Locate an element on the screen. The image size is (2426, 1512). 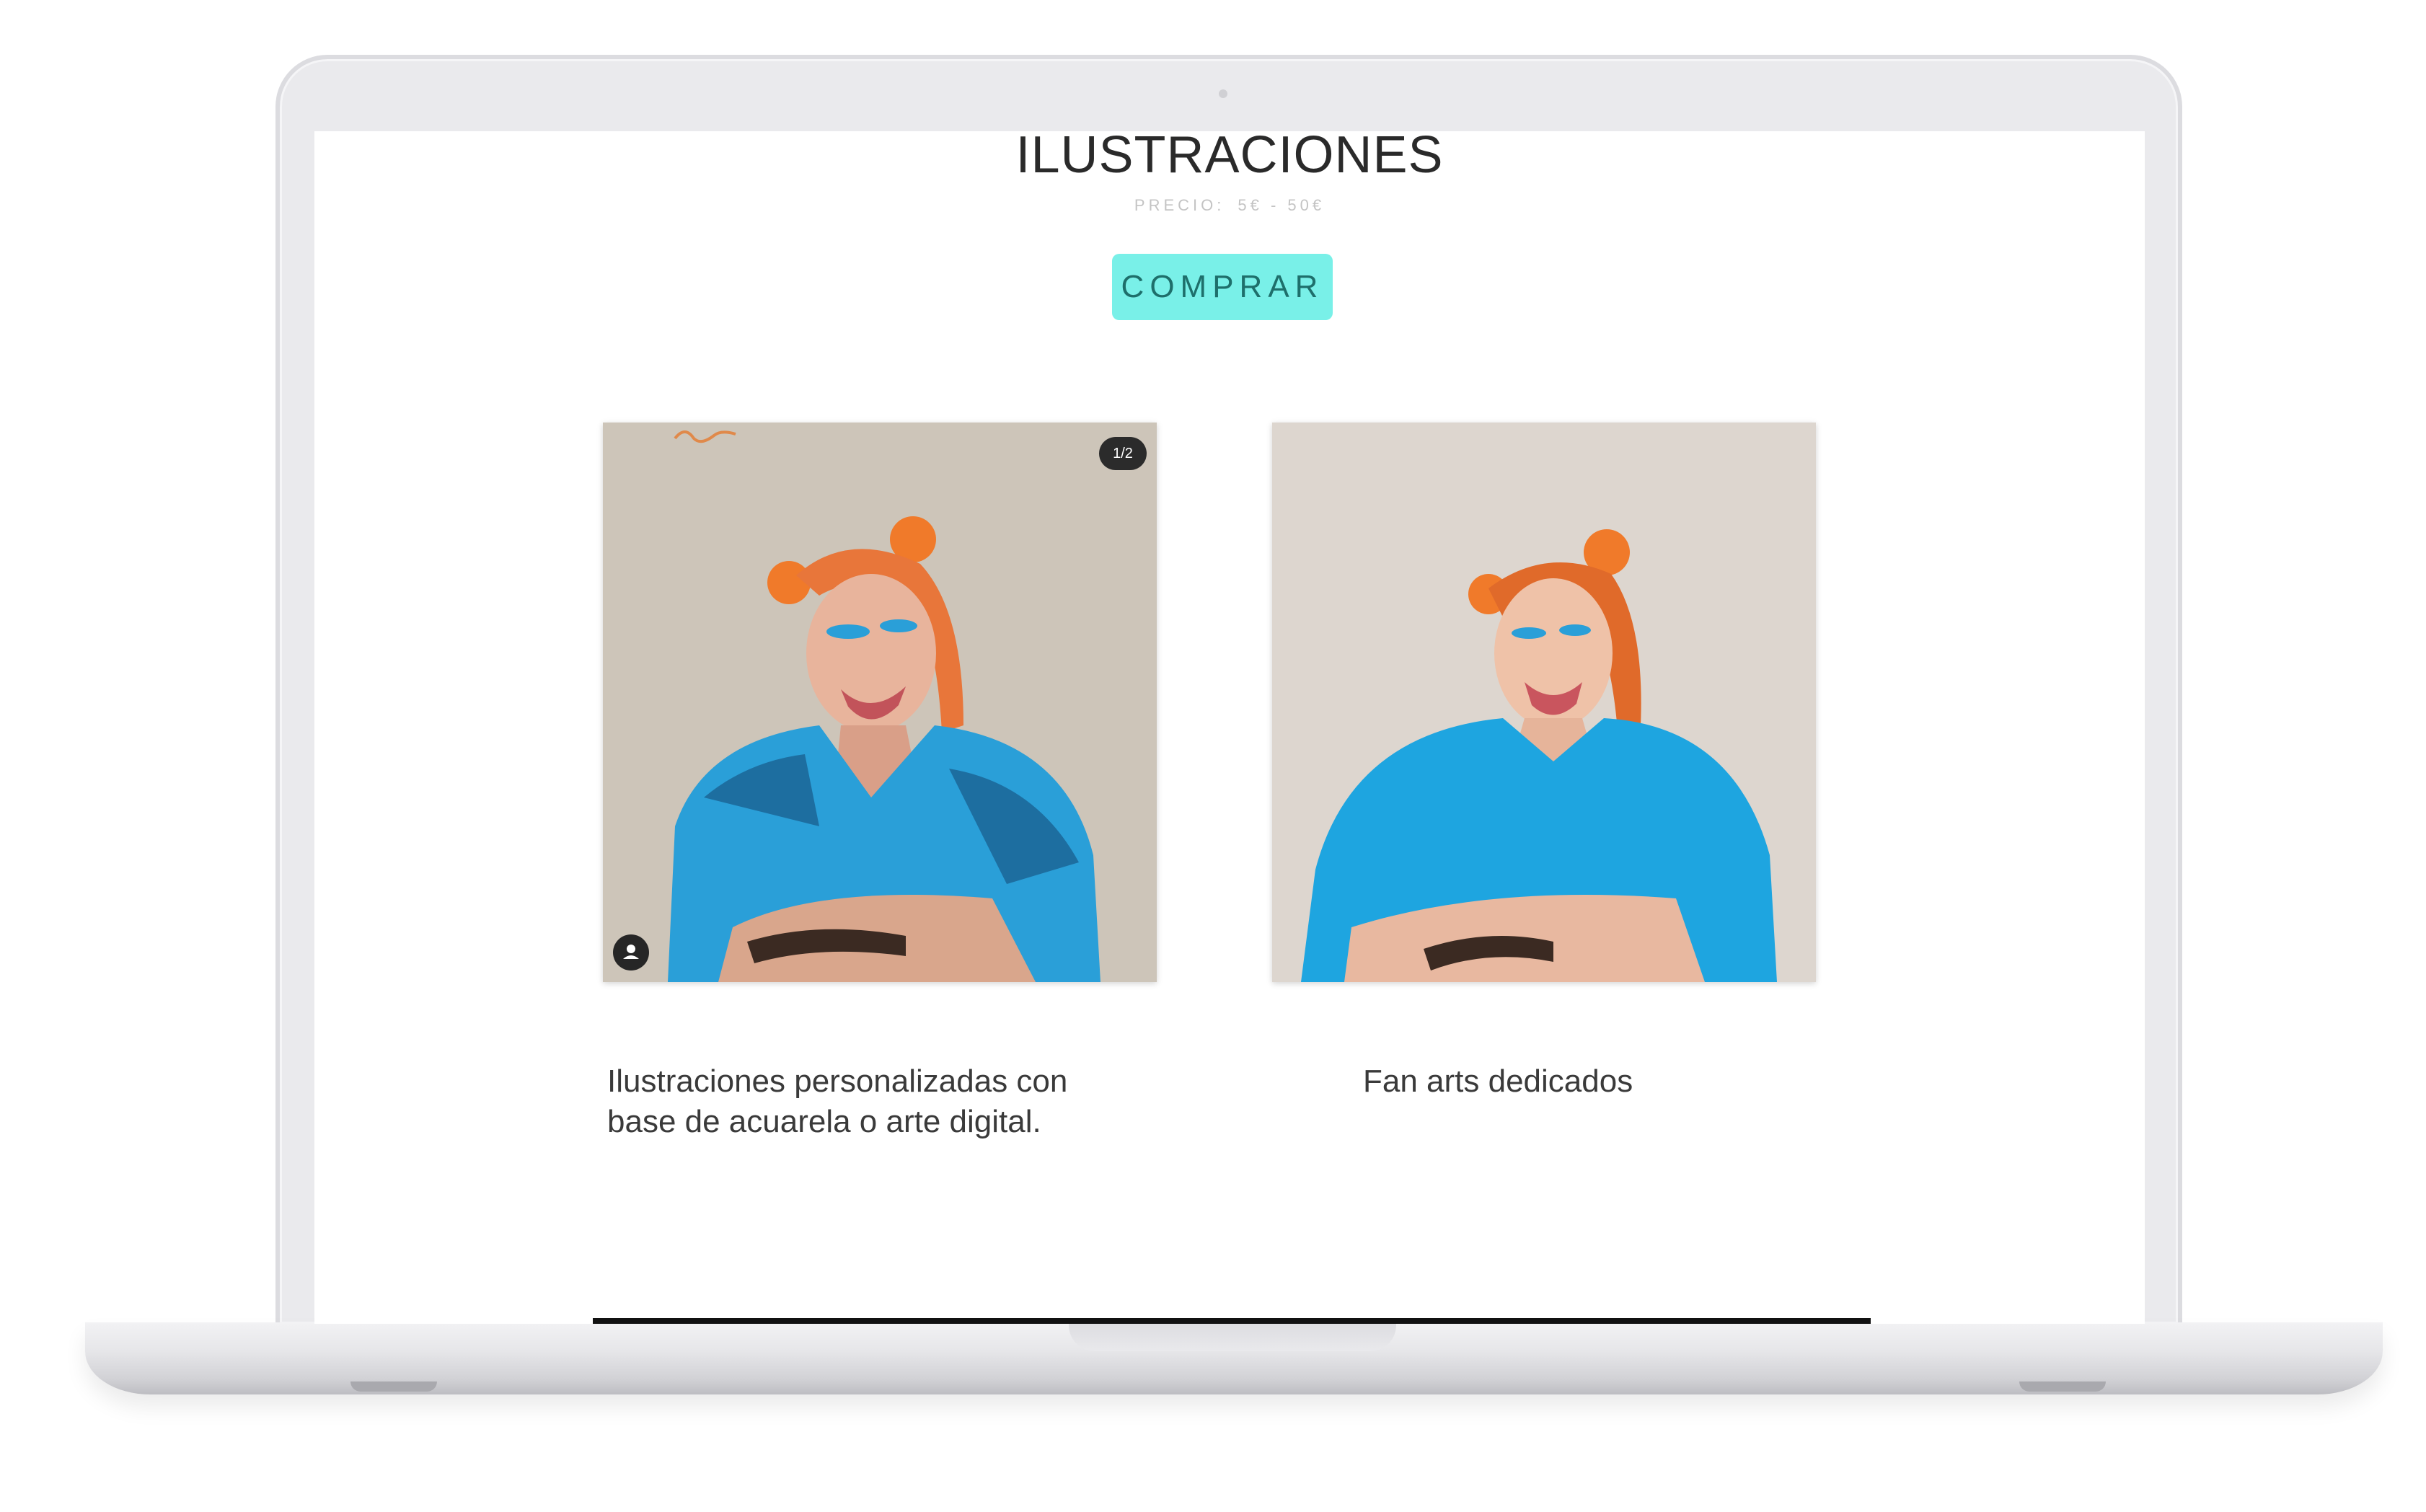
caption-line-1: Ilustraciones personalizadas con is located at coordinates (838, 1081).